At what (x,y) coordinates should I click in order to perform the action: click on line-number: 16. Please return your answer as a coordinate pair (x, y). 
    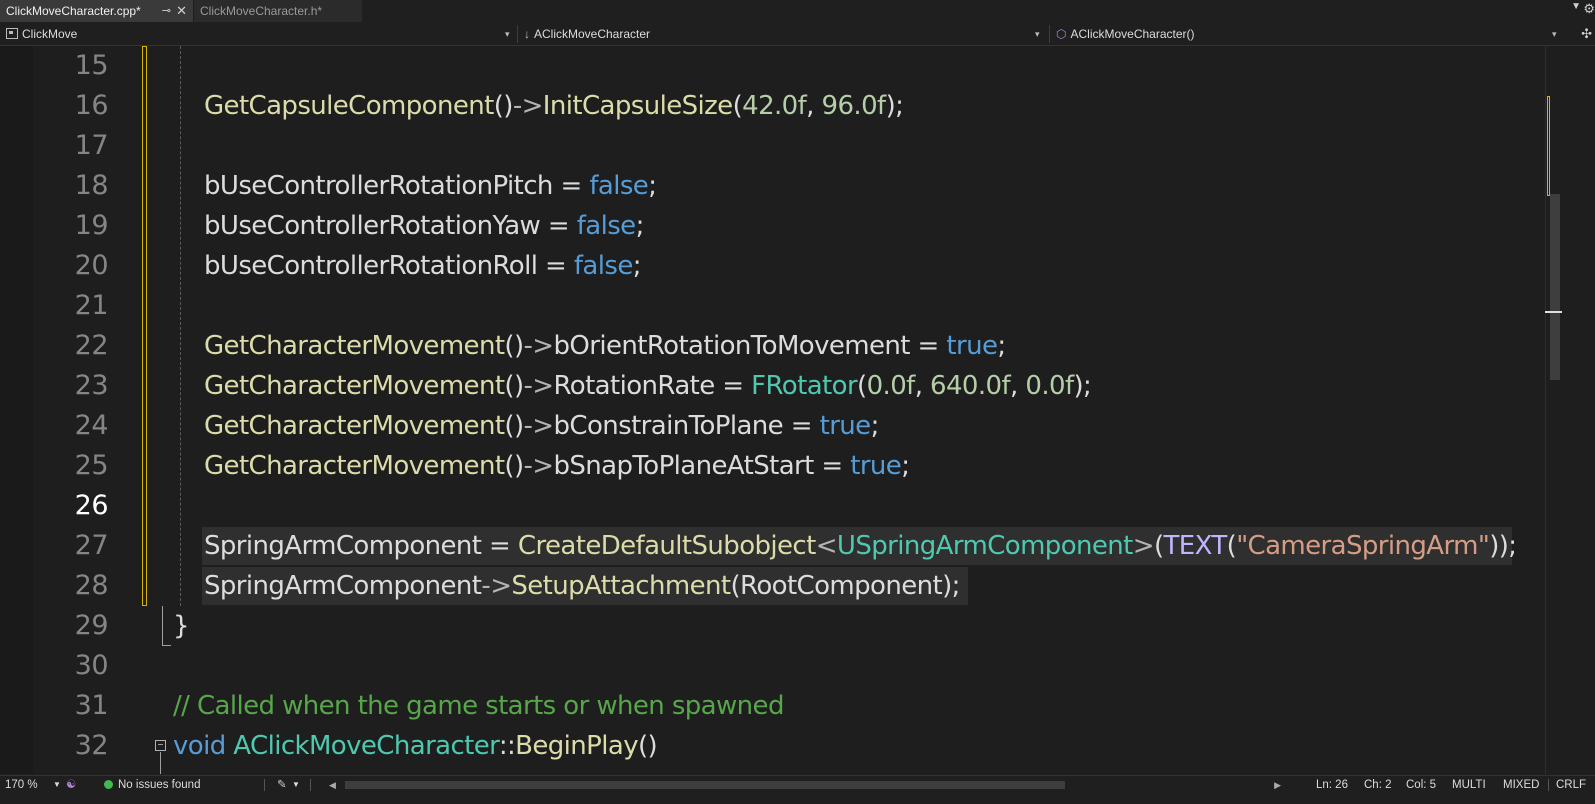
    Looking at the image, I should click on (91, 105).